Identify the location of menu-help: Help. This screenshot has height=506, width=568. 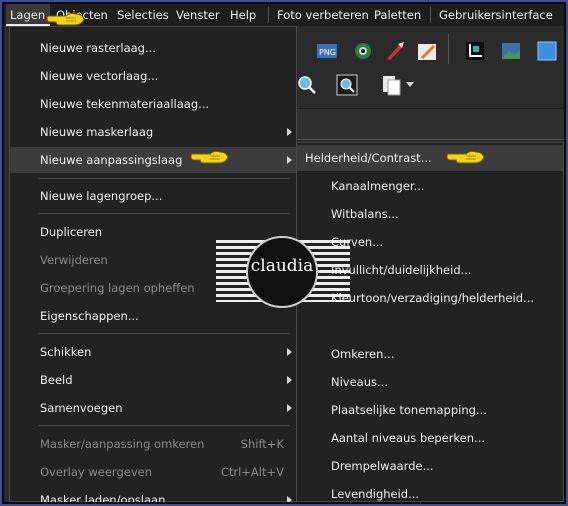
(243, 15).